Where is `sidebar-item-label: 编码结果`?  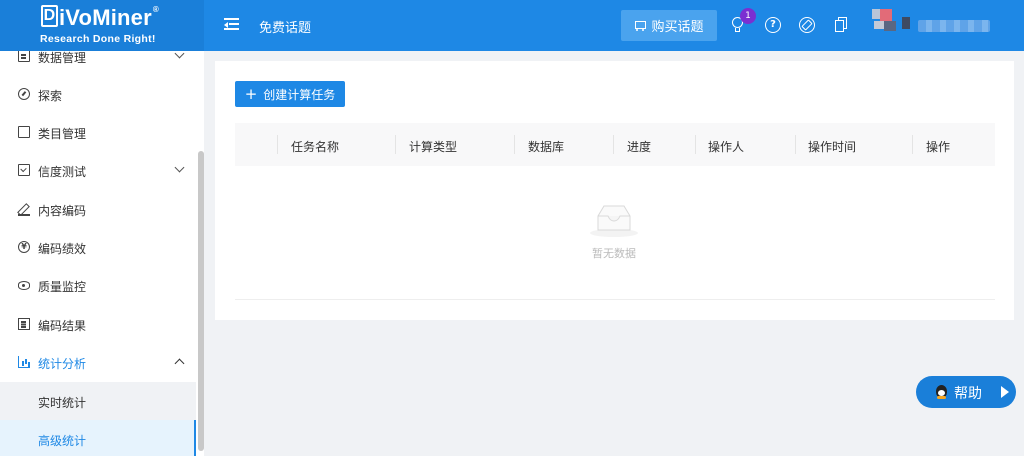
sidebar-item-label: 编码结果 is located at coordinates (62, 326).